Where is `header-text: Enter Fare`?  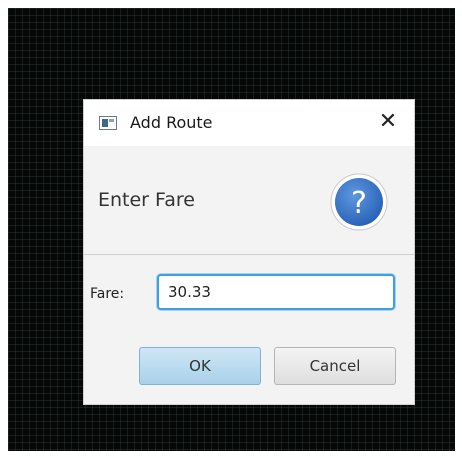
header-text: Enter Fare is located at coordinates (146, 200).